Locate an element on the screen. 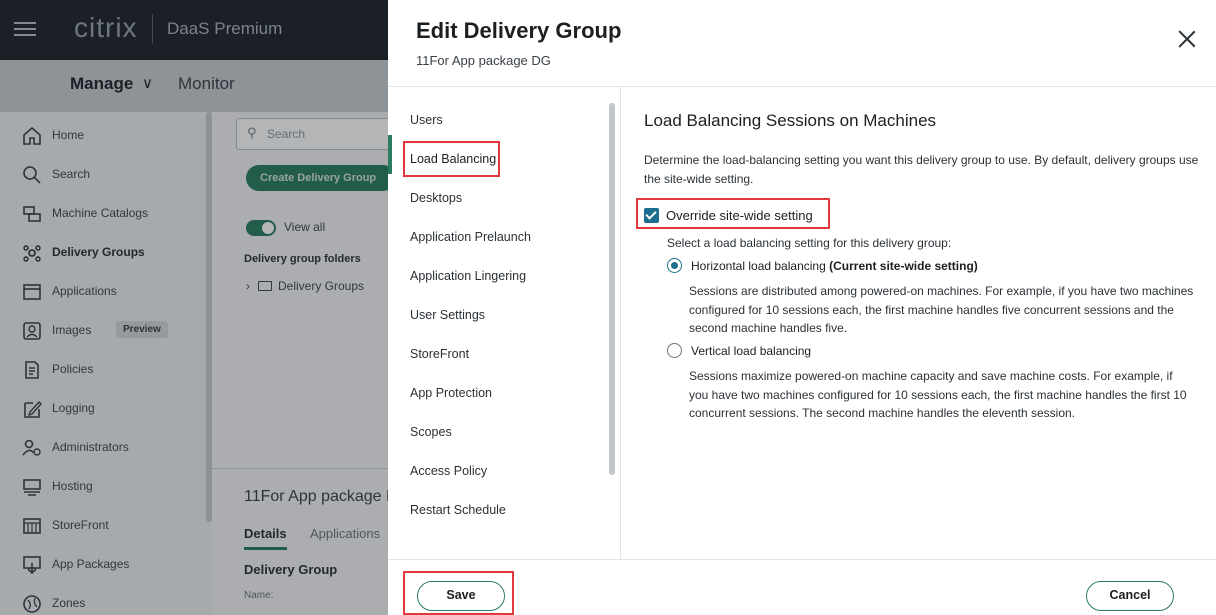 The height and width of the screenshot is (615, 1216). active-step-indicator is located at coordinates (390, 154).